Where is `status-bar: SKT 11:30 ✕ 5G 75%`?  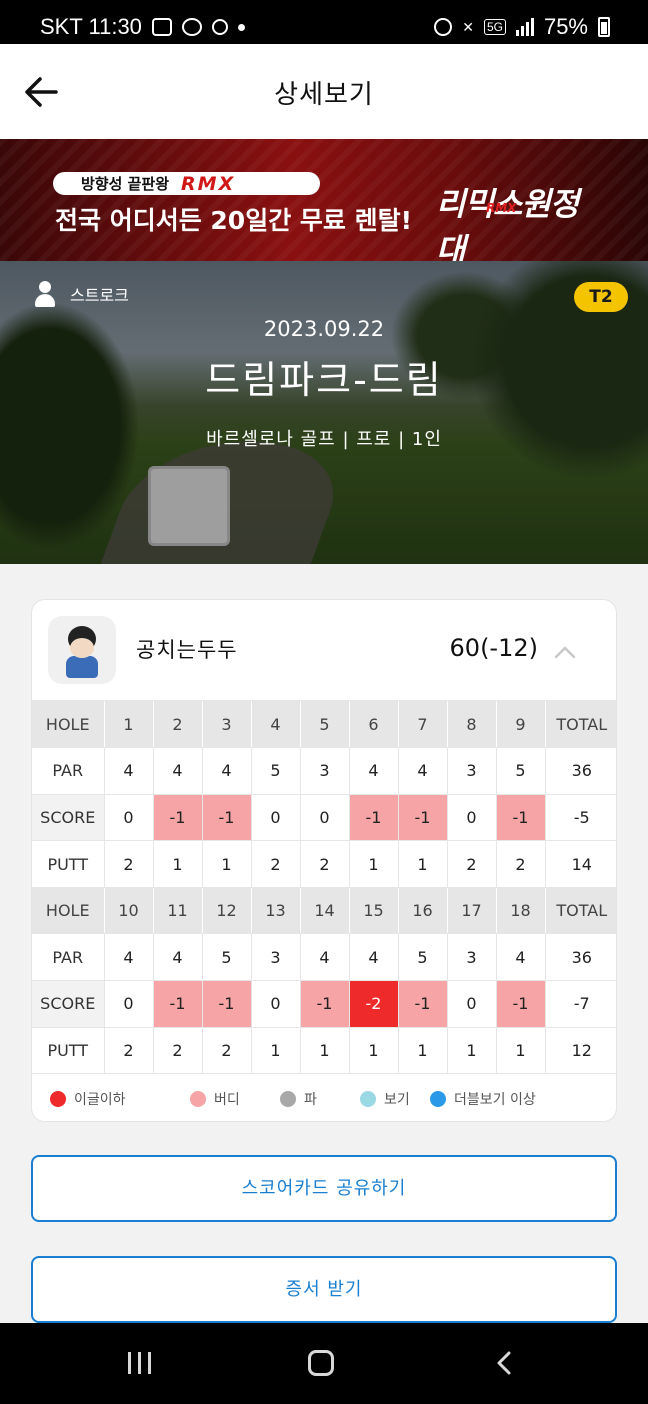
status-bar: SKT 11:30 ✕ 5G 75% is located at coordinates (324, 22).